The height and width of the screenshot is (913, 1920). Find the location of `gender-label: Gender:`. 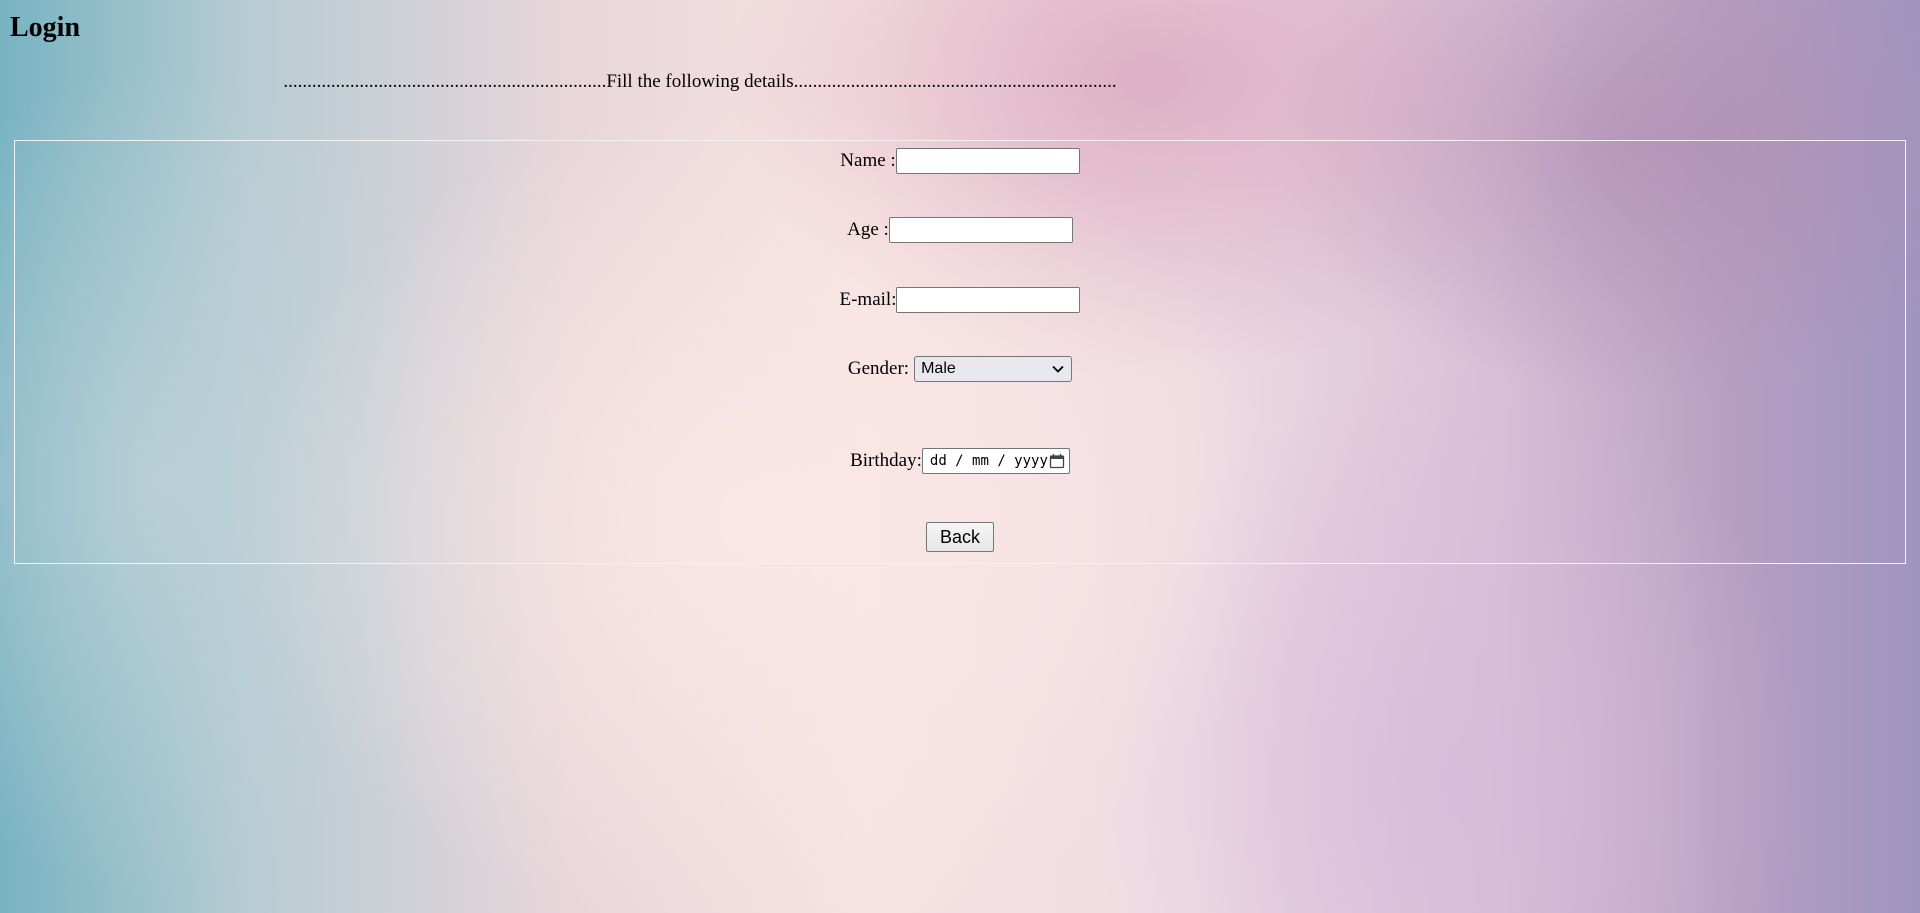

gender-label: Gender: is located at coordinates (878, 368).